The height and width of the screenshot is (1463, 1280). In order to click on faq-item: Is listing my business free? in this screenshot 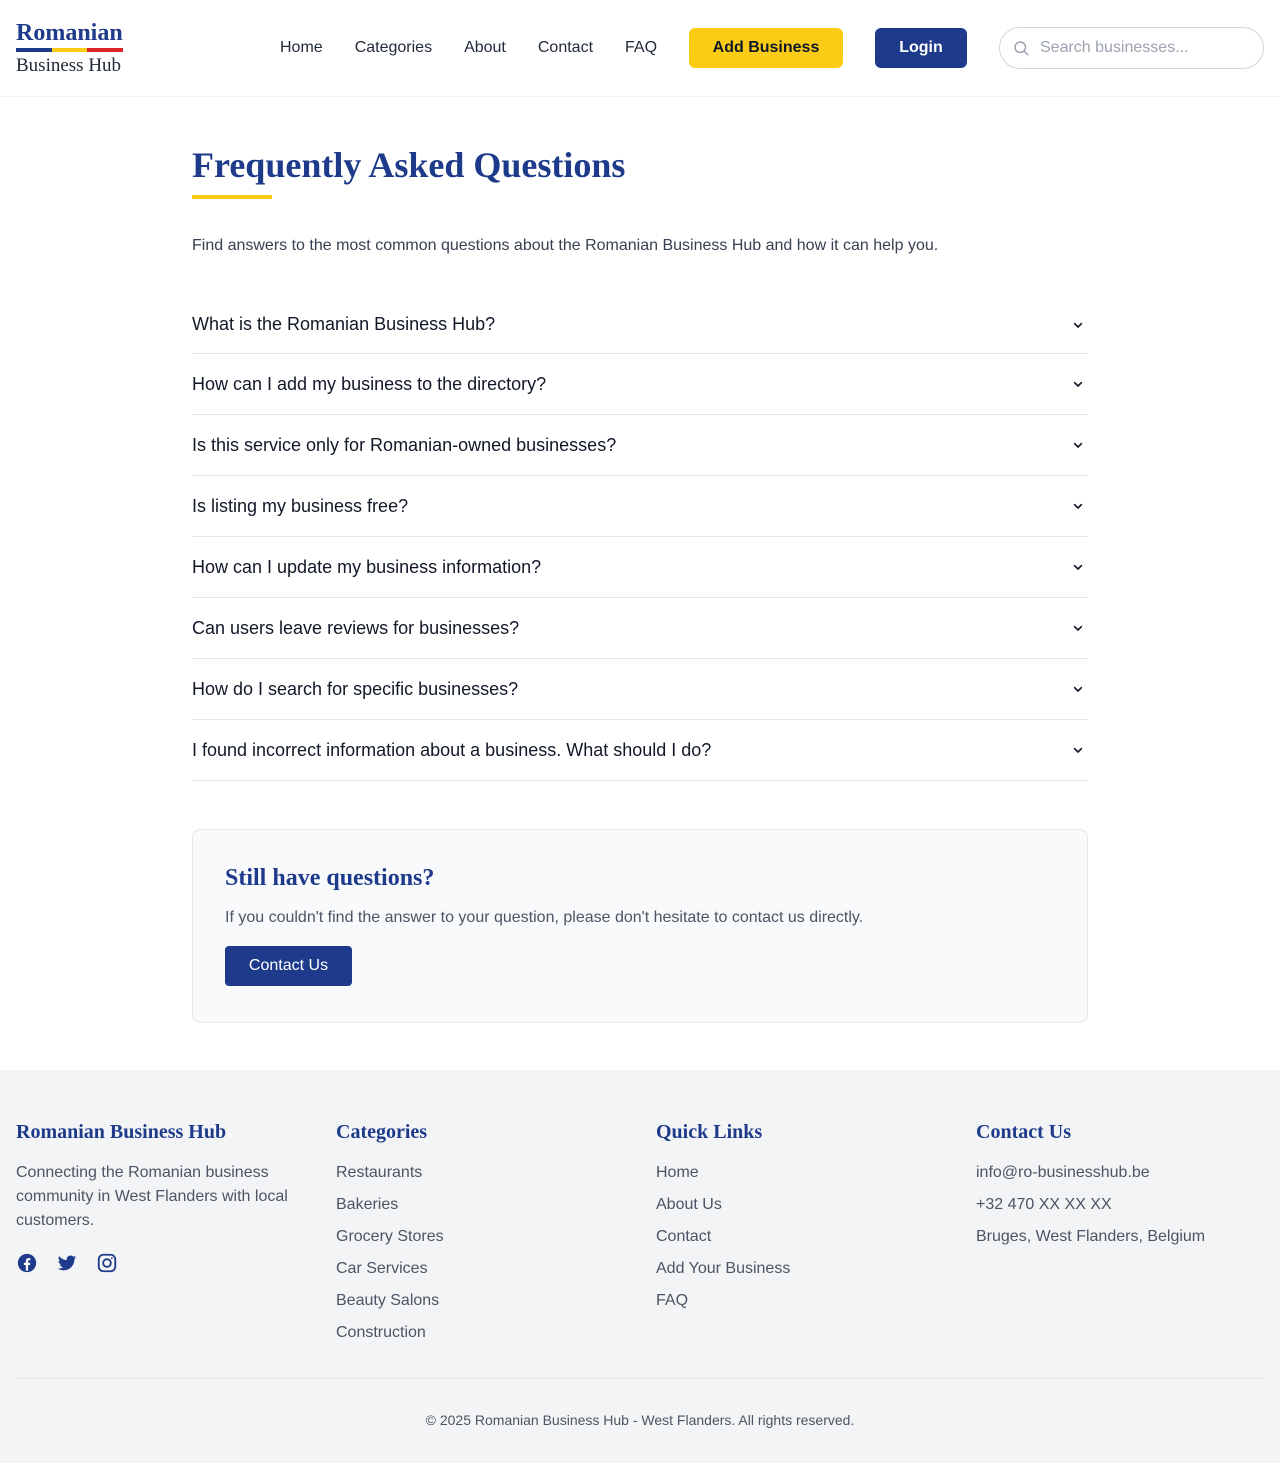, I will do `click(640, 506)`.